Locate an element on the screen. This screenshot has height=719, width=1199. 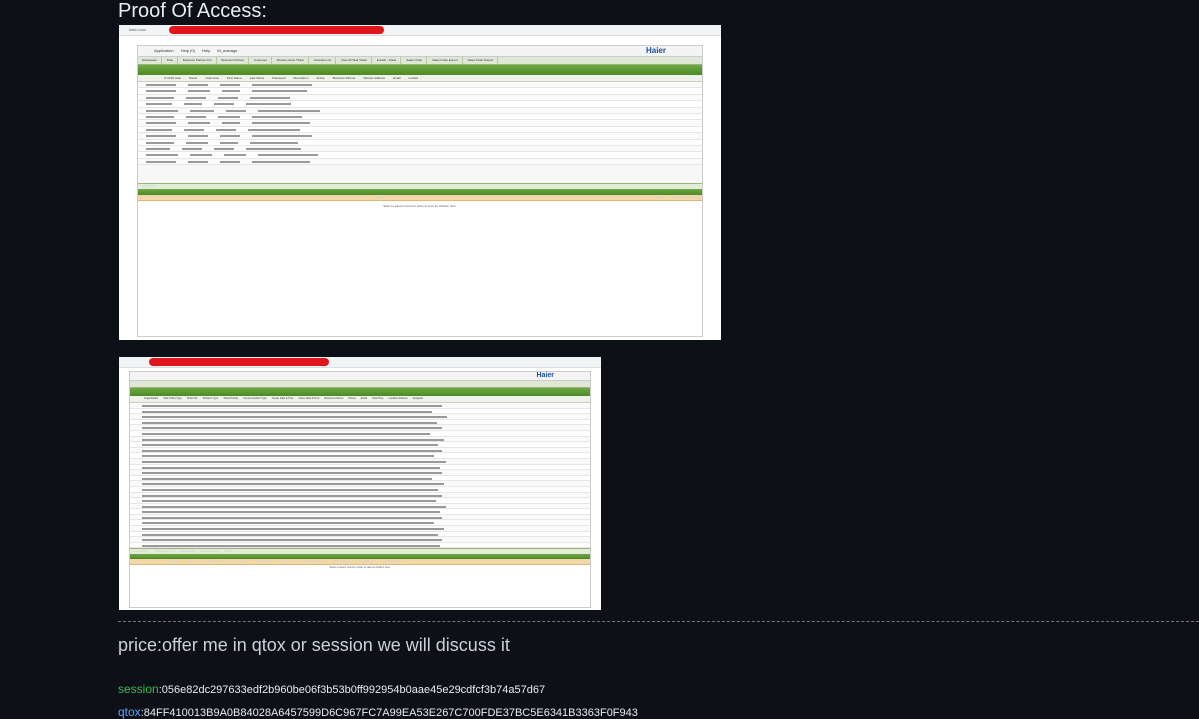
column-header: Task ID is located at coordinates (174, 561).